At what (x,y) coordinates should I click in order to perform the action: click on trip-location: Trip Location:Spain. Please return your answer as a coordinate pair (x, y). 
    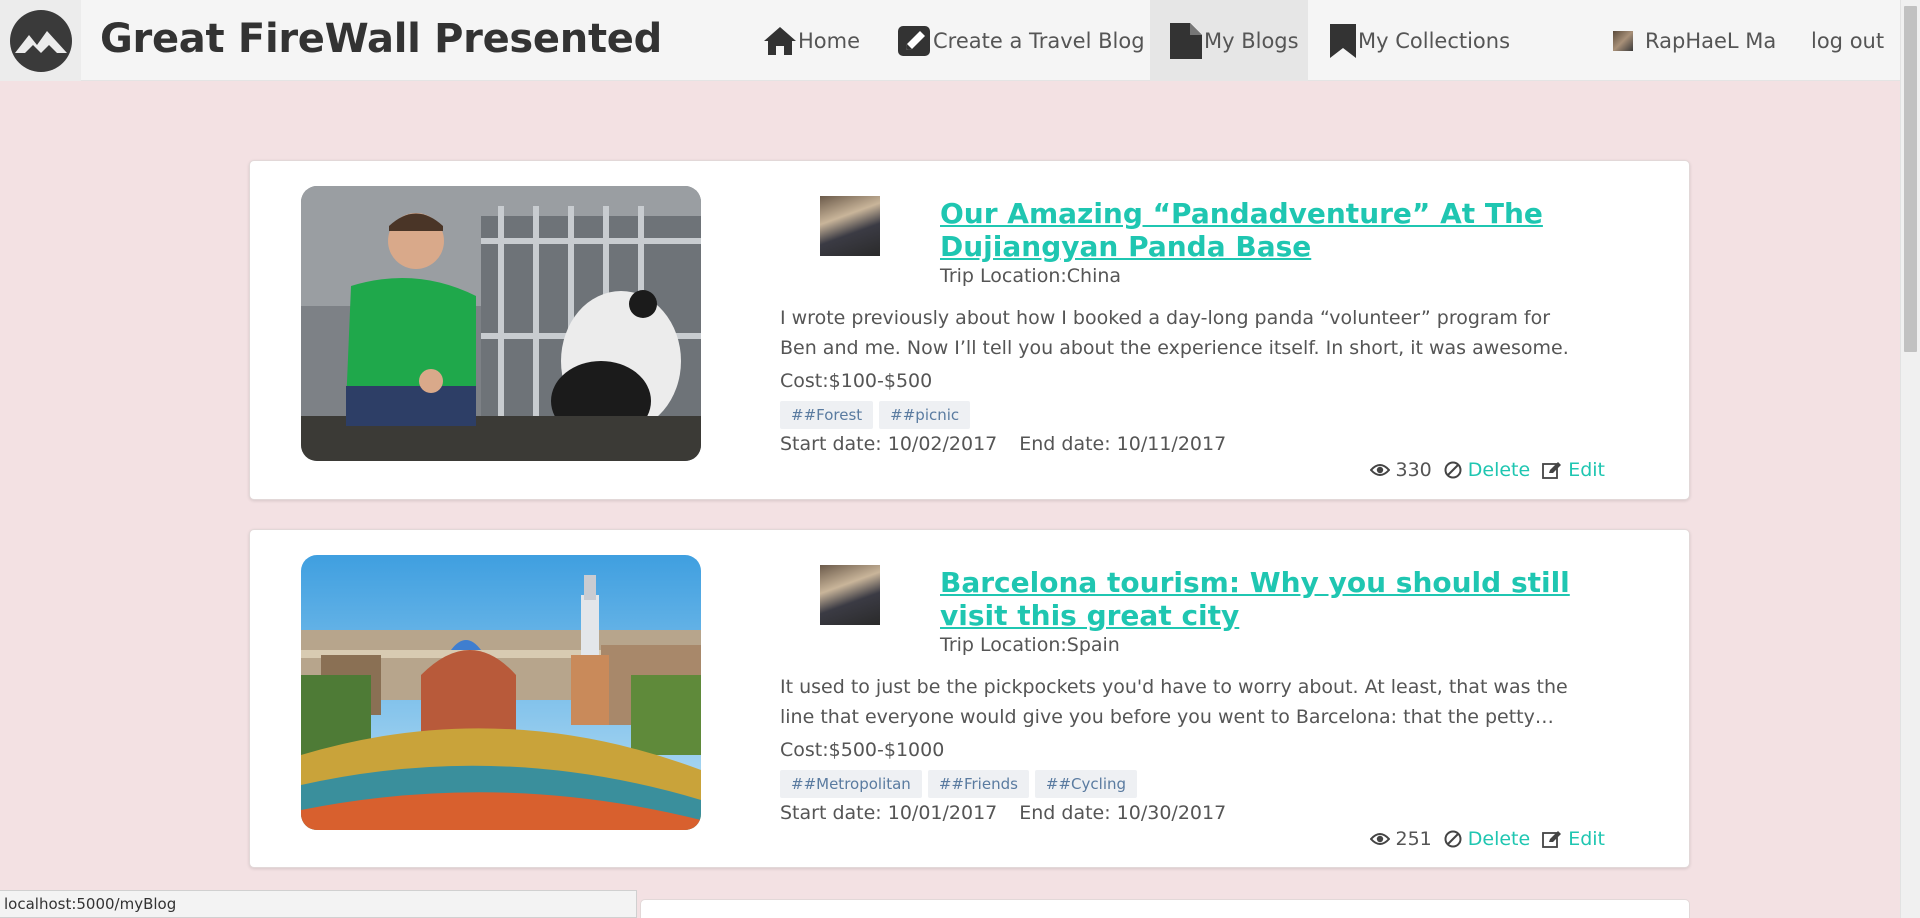
    Looking at the image, I should click on (1030, 645).